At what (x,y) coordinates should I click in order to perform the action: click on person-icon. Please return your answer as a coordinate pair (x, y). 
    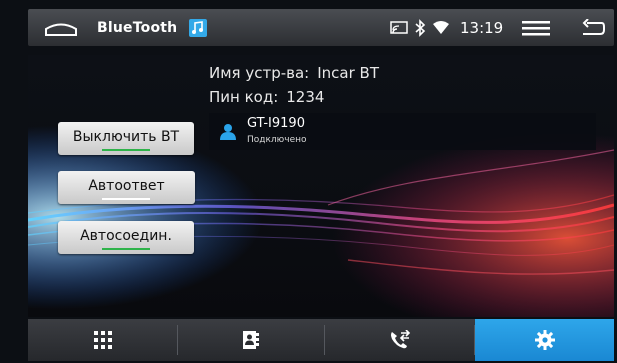
    Looking at the image, I should click on (228, 132).